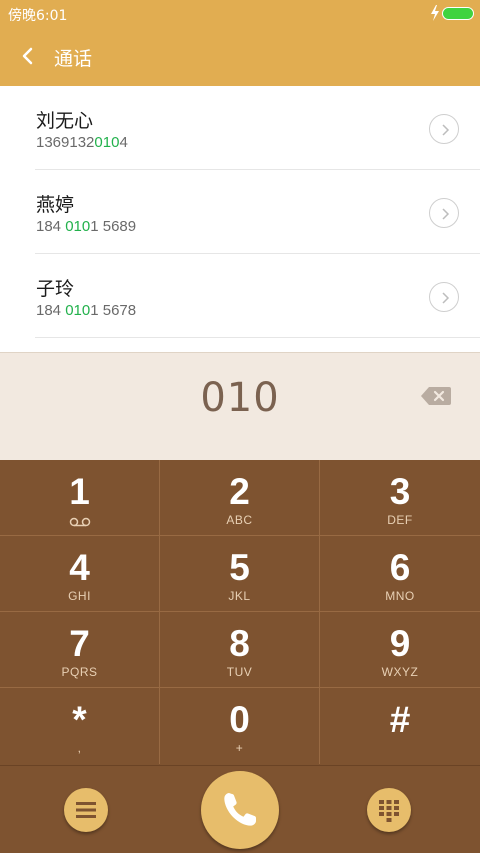  Describe the element at coordinates (65, 121) in the screenshot. I see `contact-name: 刘无心` at that location.